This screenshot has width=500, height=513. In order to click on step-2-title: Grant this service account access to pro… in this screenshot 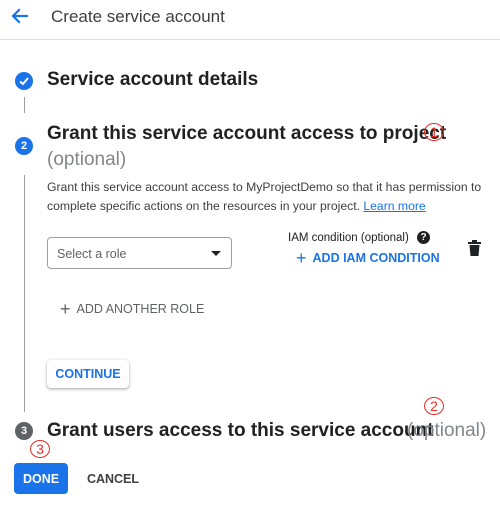, I will do `click(247, 133)`.